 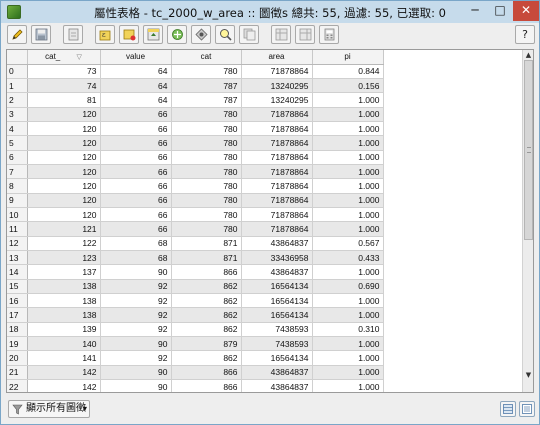 What do you see at coordinates (348, 243) in the screenshot?
I see `table-cell: 0.567` at bounding box center [348, 243].